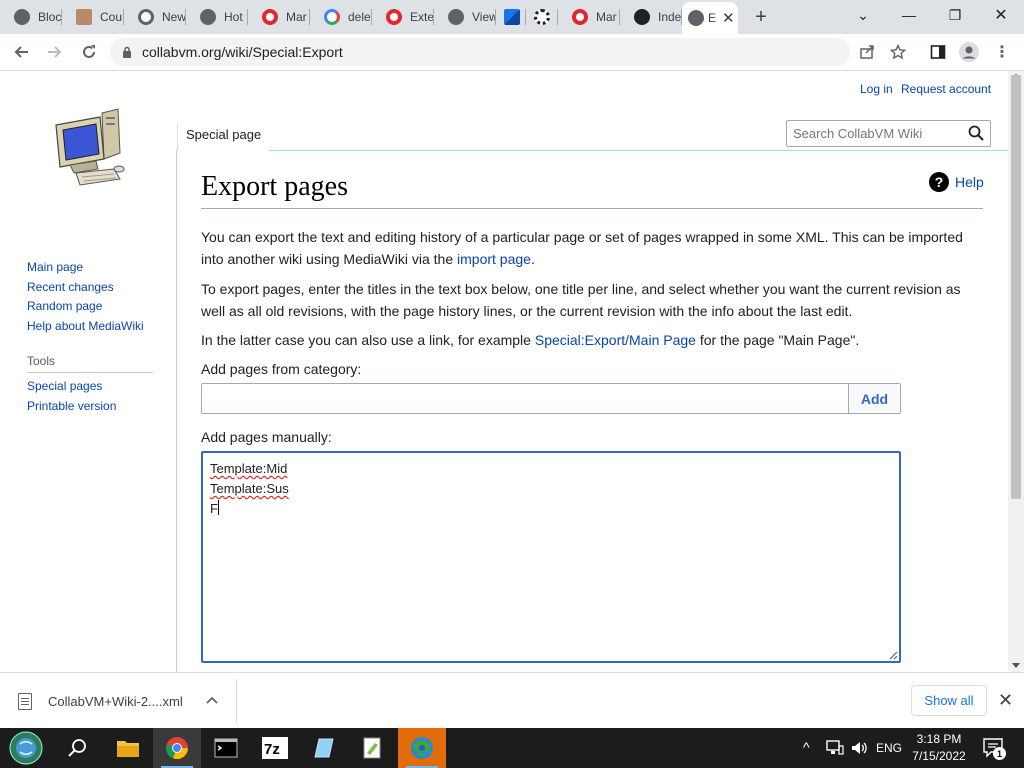  I want to click on page-scrollbar, so click(1016, 371).